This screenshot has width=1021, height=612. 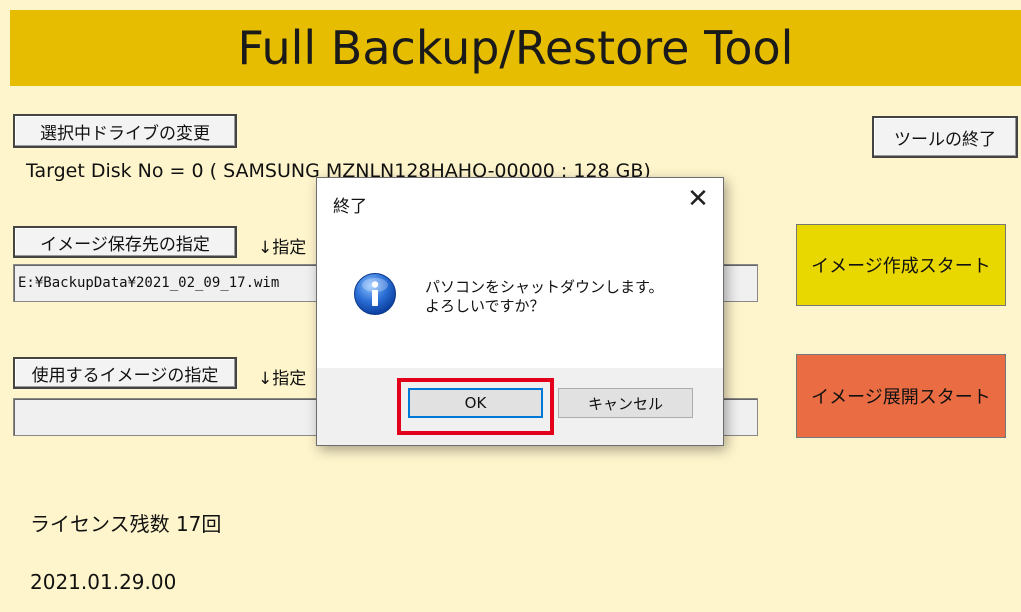 I want to click on close-icon: ✕, so click(x=698, y=199).